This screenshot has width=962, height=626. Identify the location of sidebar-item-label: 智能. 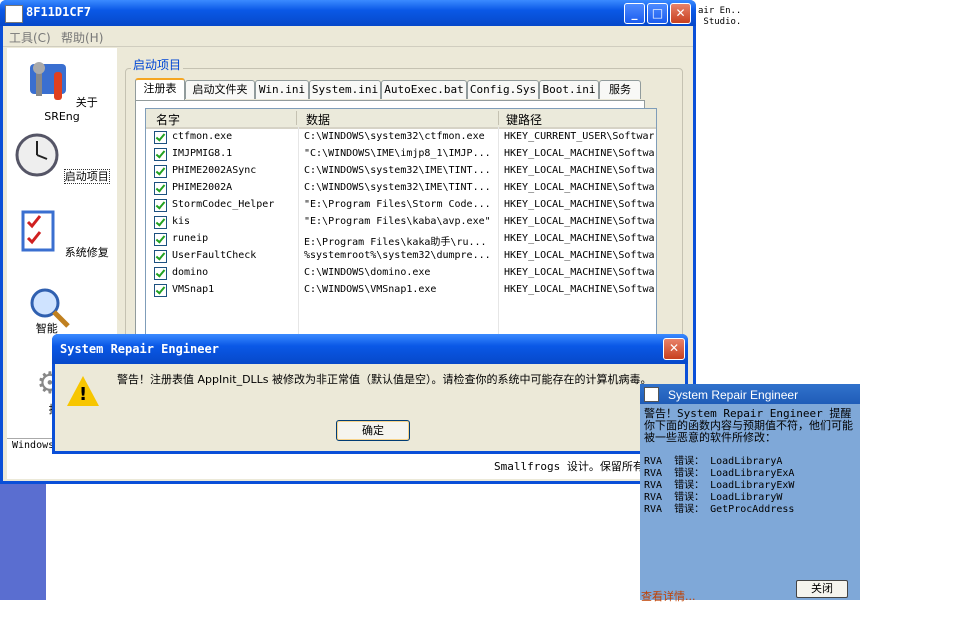
(46, 328).